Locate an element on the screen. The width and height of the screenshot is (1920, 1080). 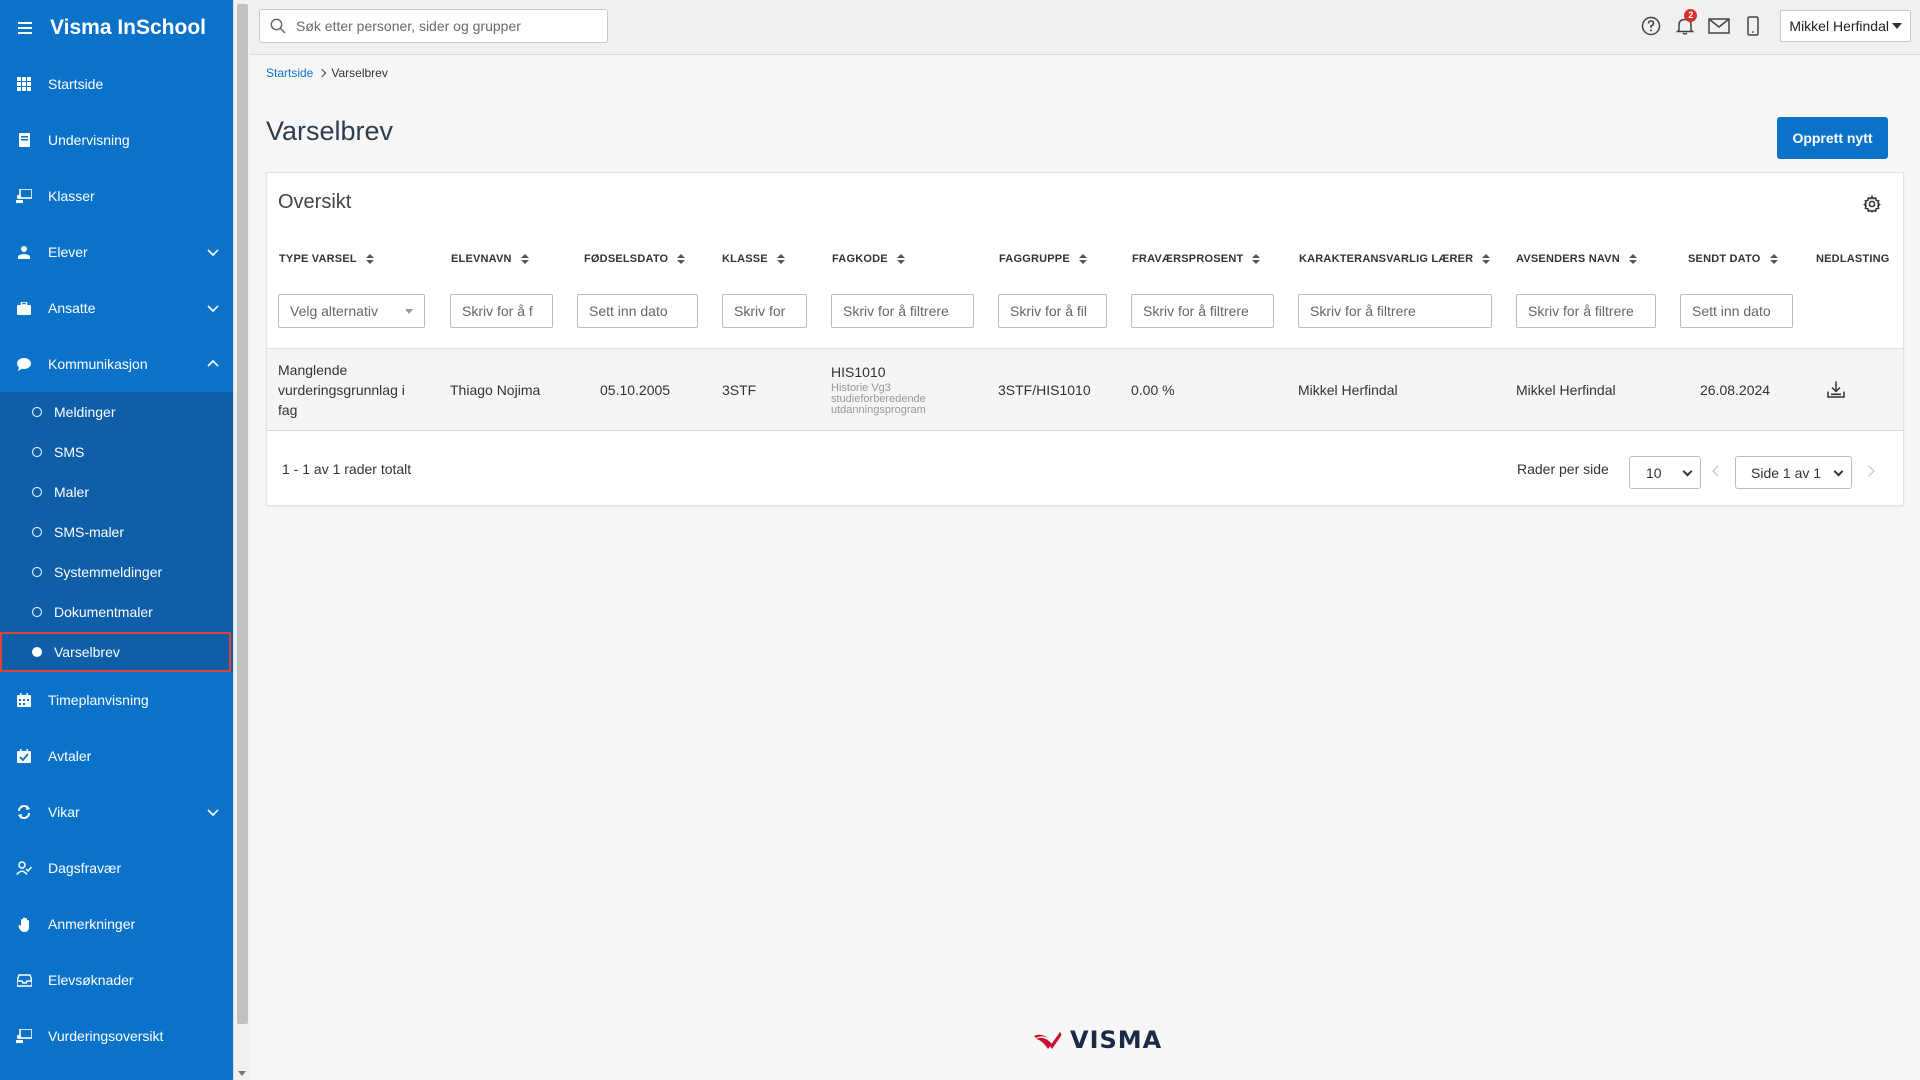
column-header-fagkode: FAGKODE is located at coordinates (868, 259).